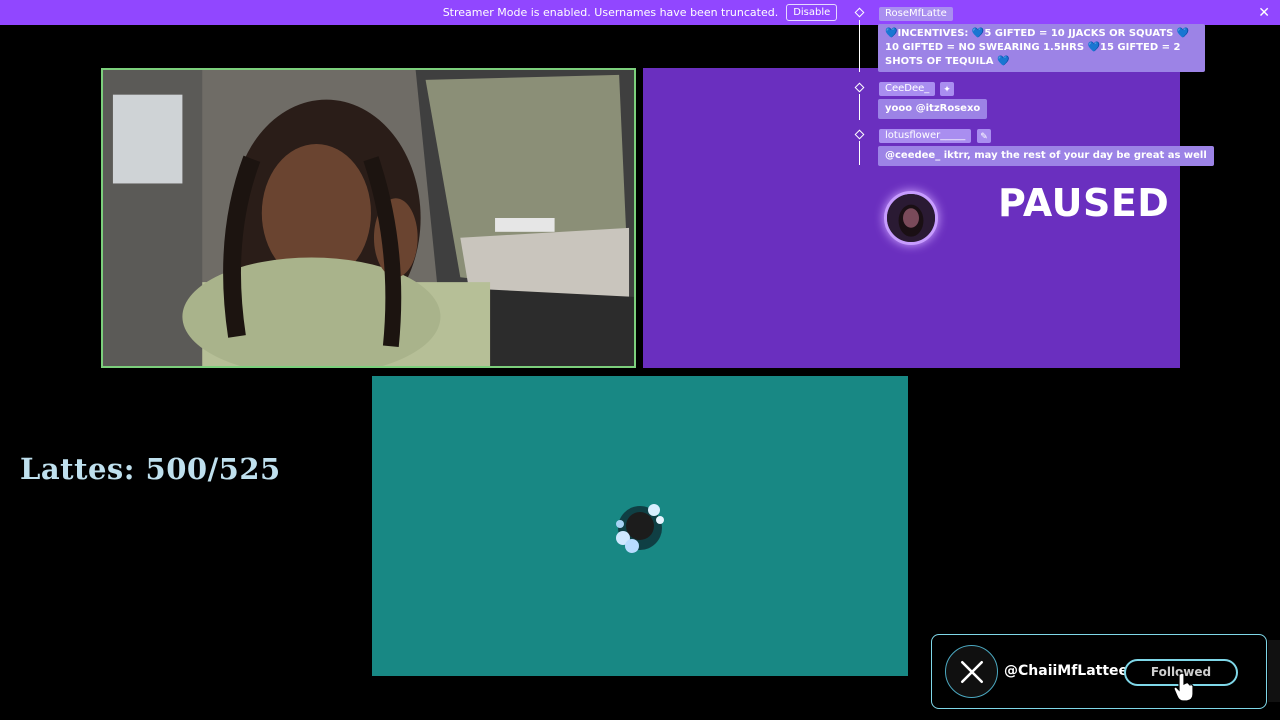 The image size is (1280, 720). I want to click on social-handle: @ChaiiMfLattee, so click(1066, 671).